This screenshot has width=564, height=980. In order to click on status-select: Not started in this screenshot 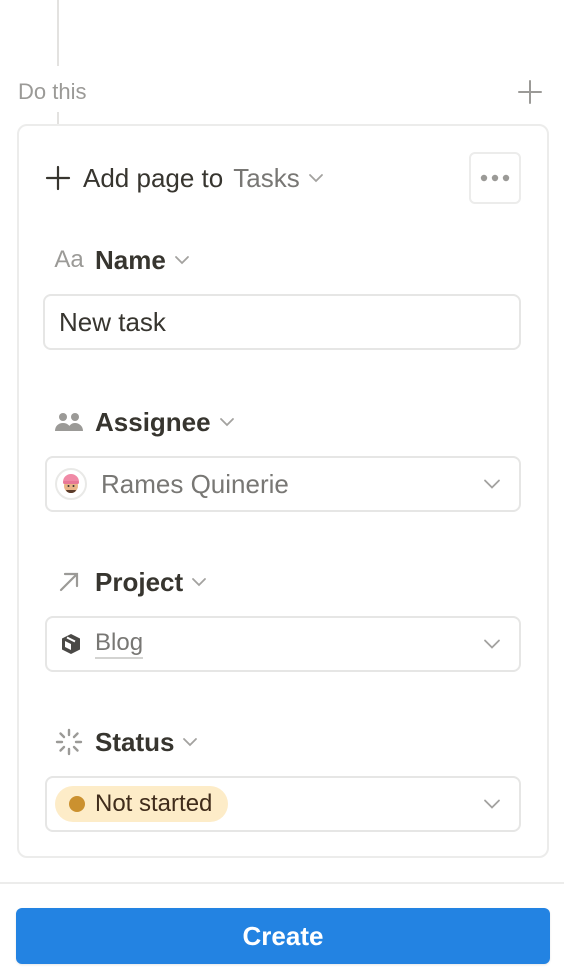, I will do `click(283, 804)`.